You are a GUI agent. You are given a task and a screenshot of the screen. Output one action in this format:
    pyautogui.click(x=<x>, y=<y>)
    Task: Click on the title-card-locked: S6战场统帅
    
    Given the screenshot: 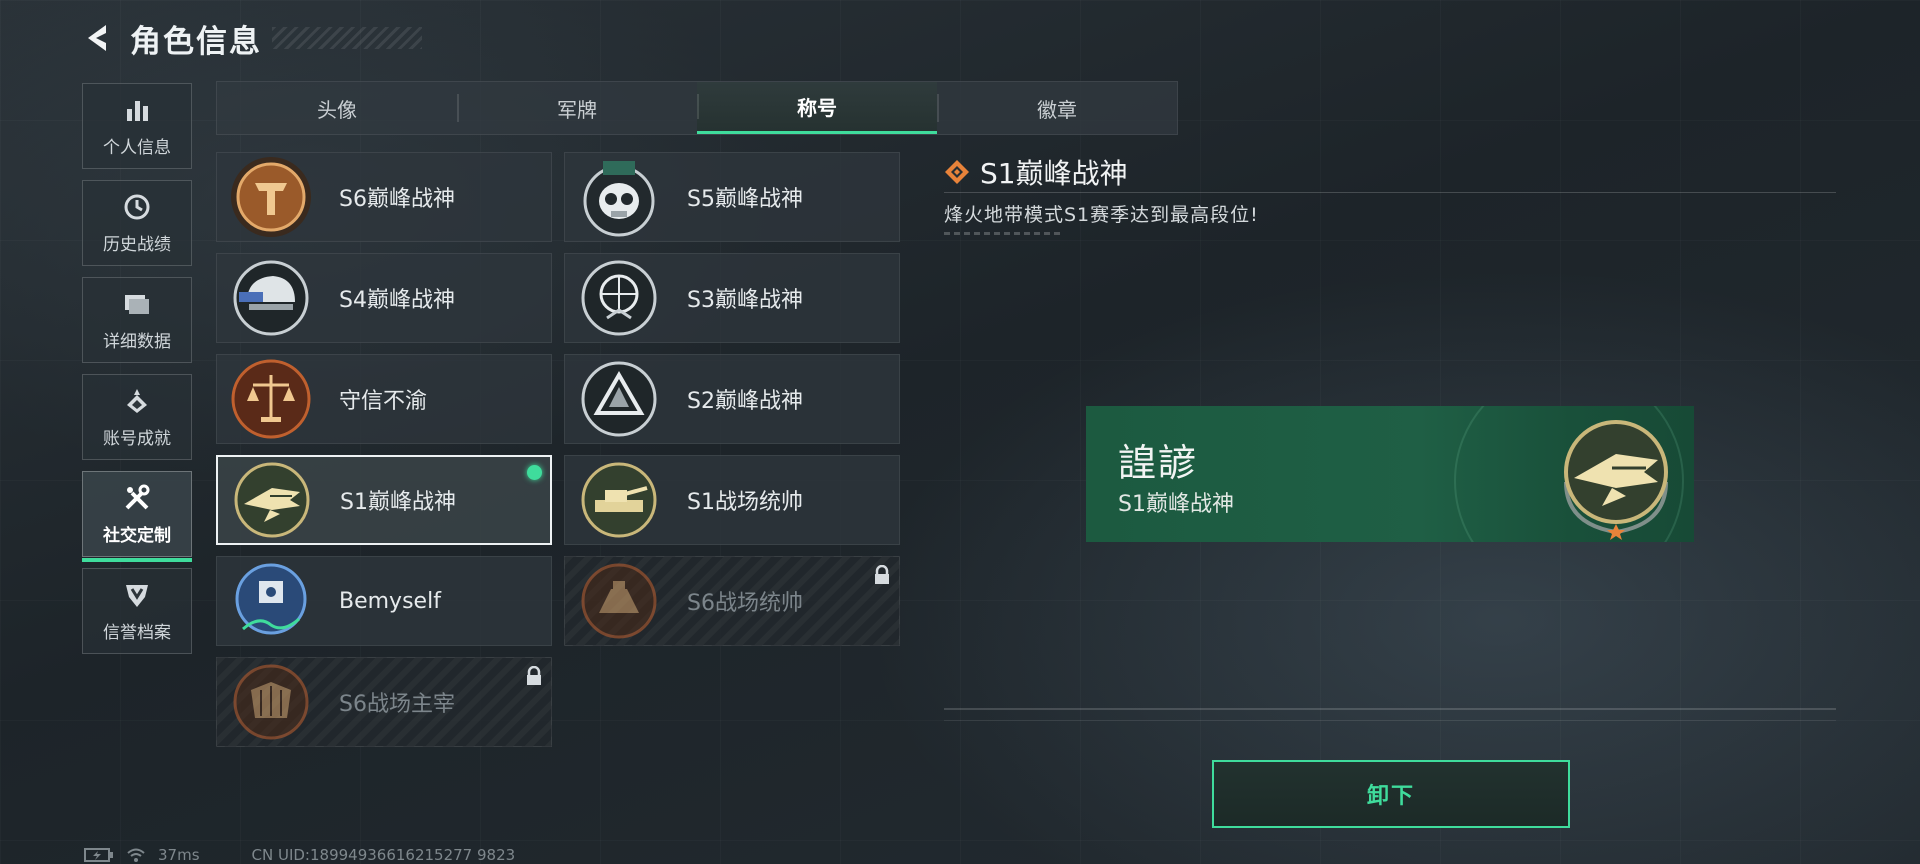 What is the action you would take?
    pyautogui.click(x=732, y=601)
    